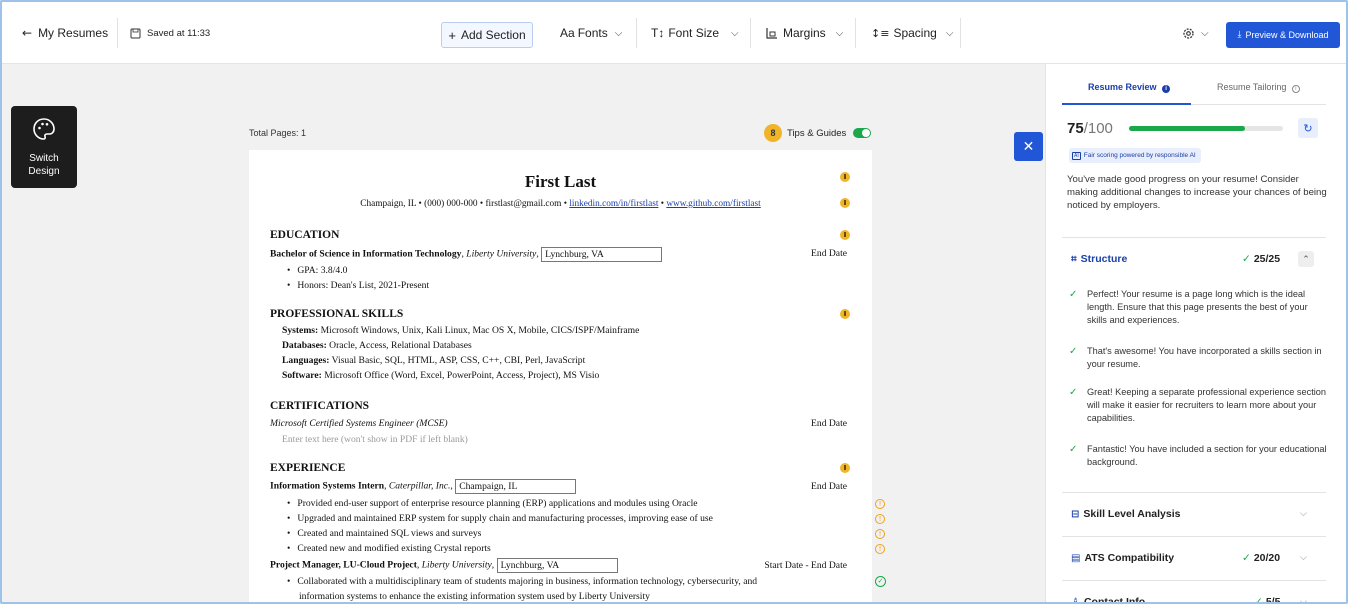 The image size is (1348, 604). What do you see at coordinates (307, 468) in the screenshot?
I see `experience-heading: EXPERIENCE` at bounding box center [307, 468].